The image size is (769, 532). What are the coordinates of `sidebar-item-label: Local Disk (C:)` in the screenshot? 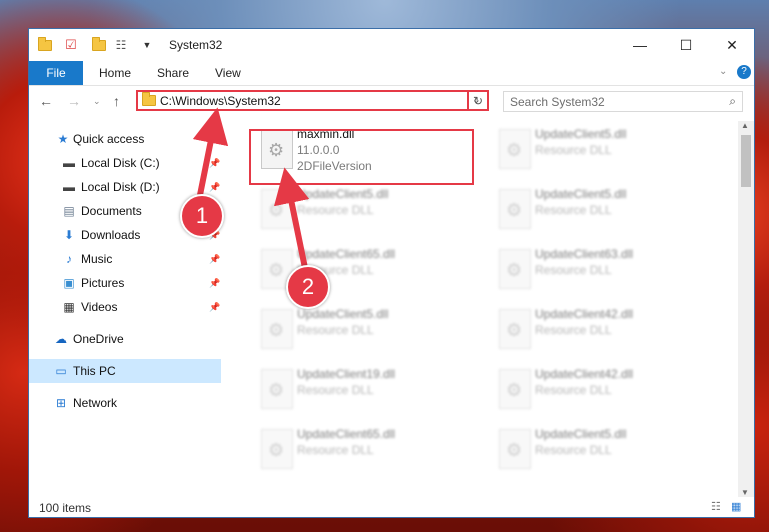 It's located at (120, 163).